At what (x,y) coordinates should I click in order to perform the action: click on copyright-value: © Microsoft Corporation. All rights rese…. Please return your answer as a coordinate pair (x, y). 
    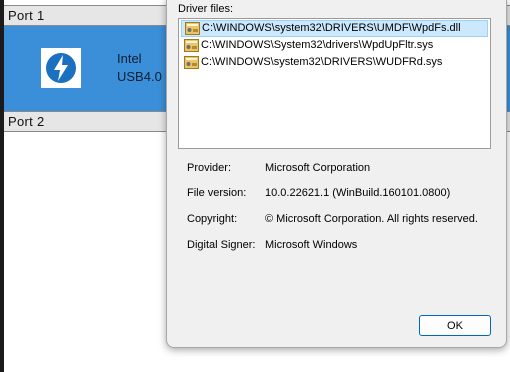
    Looking at the image, I should click on (371, 219).